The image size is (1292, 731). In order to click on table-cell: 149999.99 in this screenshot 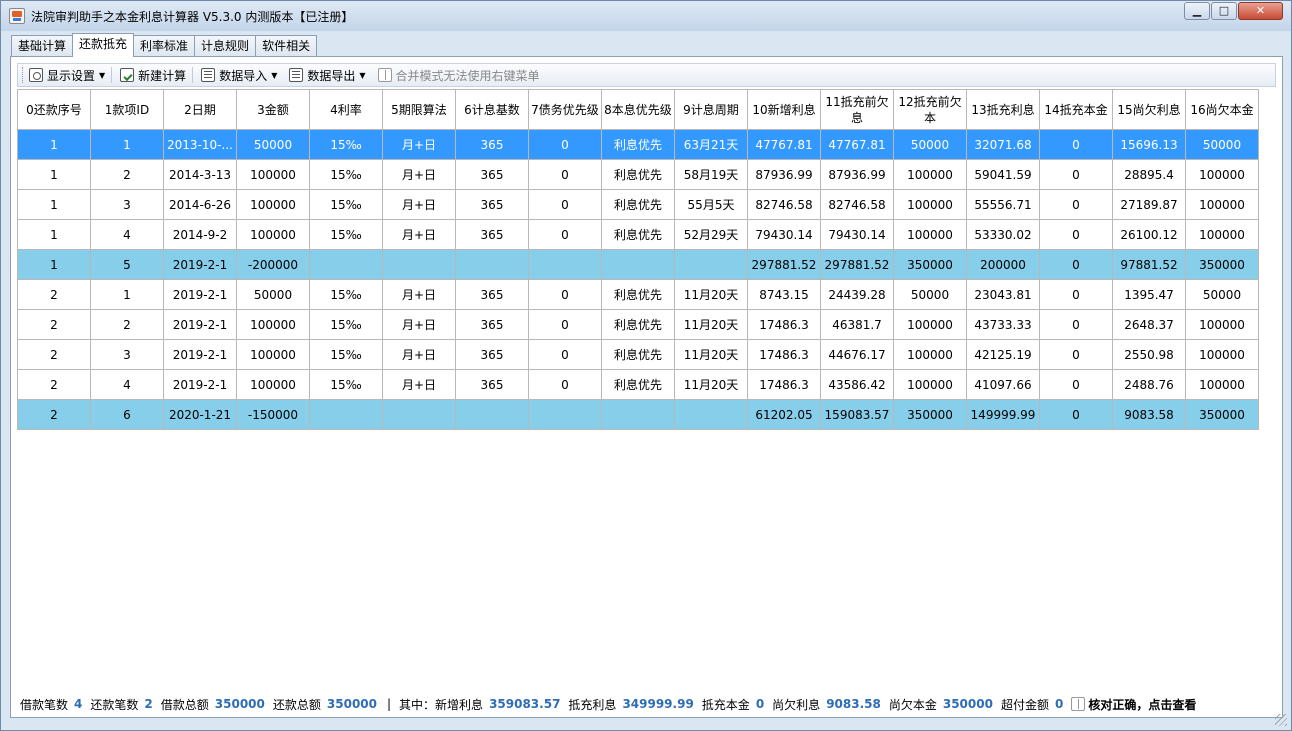, I will do `click(1003, 414)`.